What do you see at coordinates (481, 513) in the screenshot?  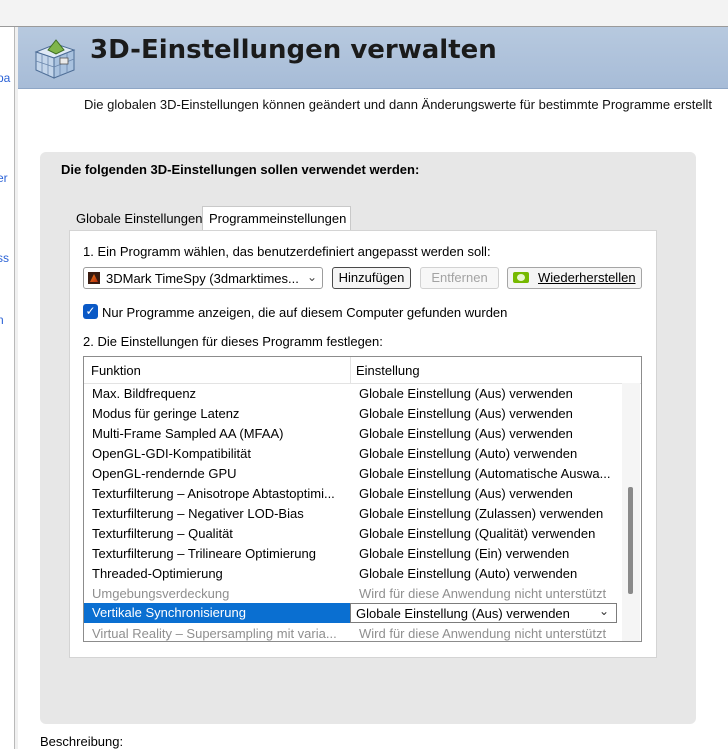 I see `row-setting: Globale Einstellung (Zulassen) verwenden` at bounding box center [481, 513].